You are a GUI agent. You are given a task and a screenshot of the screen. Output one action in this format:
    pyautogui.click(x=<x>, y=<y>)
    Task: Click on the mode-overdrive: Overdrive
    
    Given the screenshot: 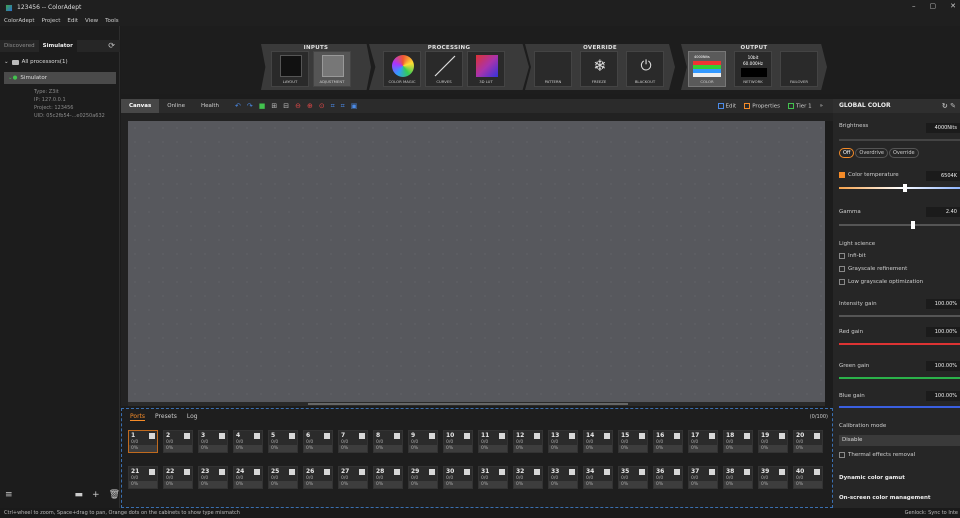 What is the action you would take?
    pyautogui.click(x=871, y=153)
    